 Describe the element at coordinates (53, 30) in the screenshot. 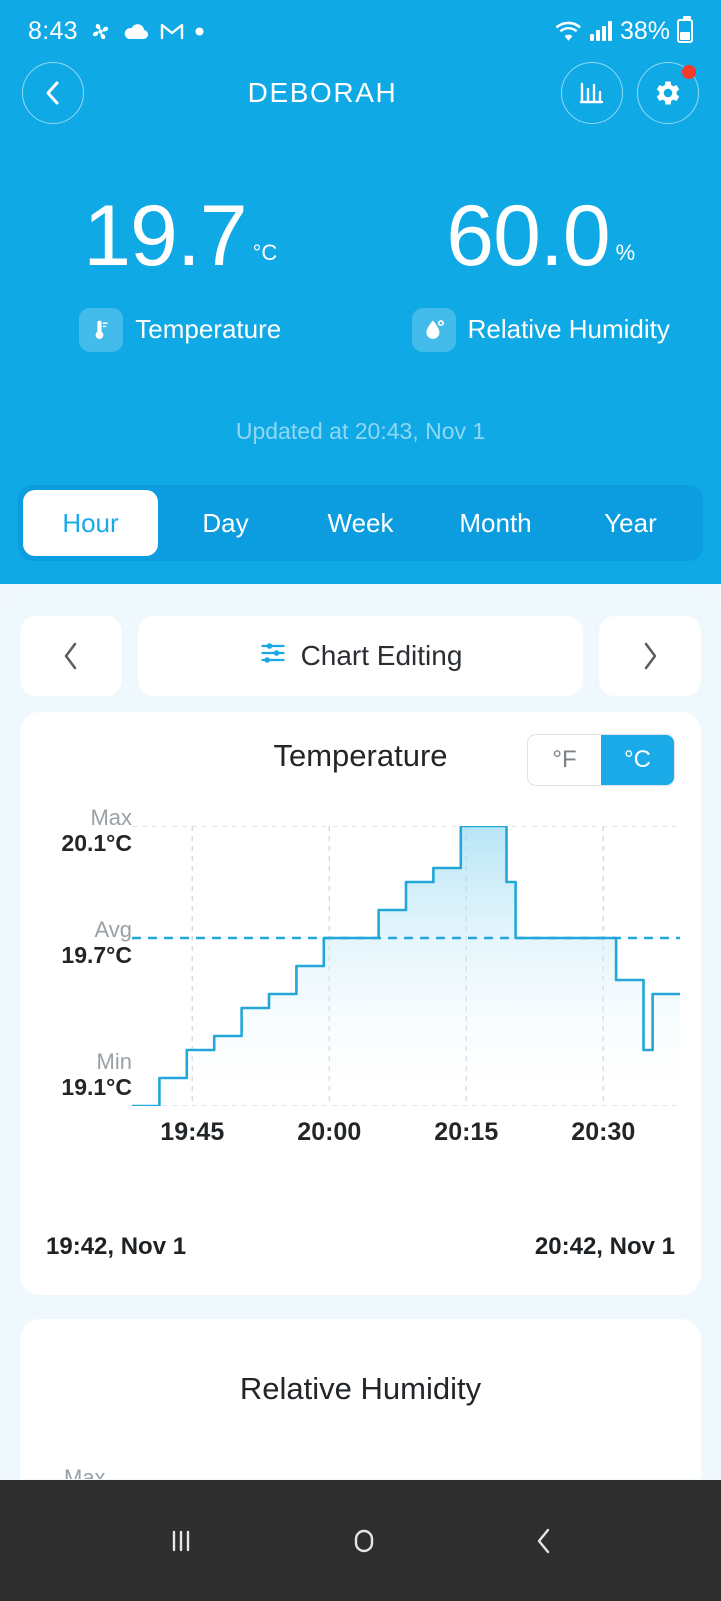

I see `status-time: 8:43` at that location.